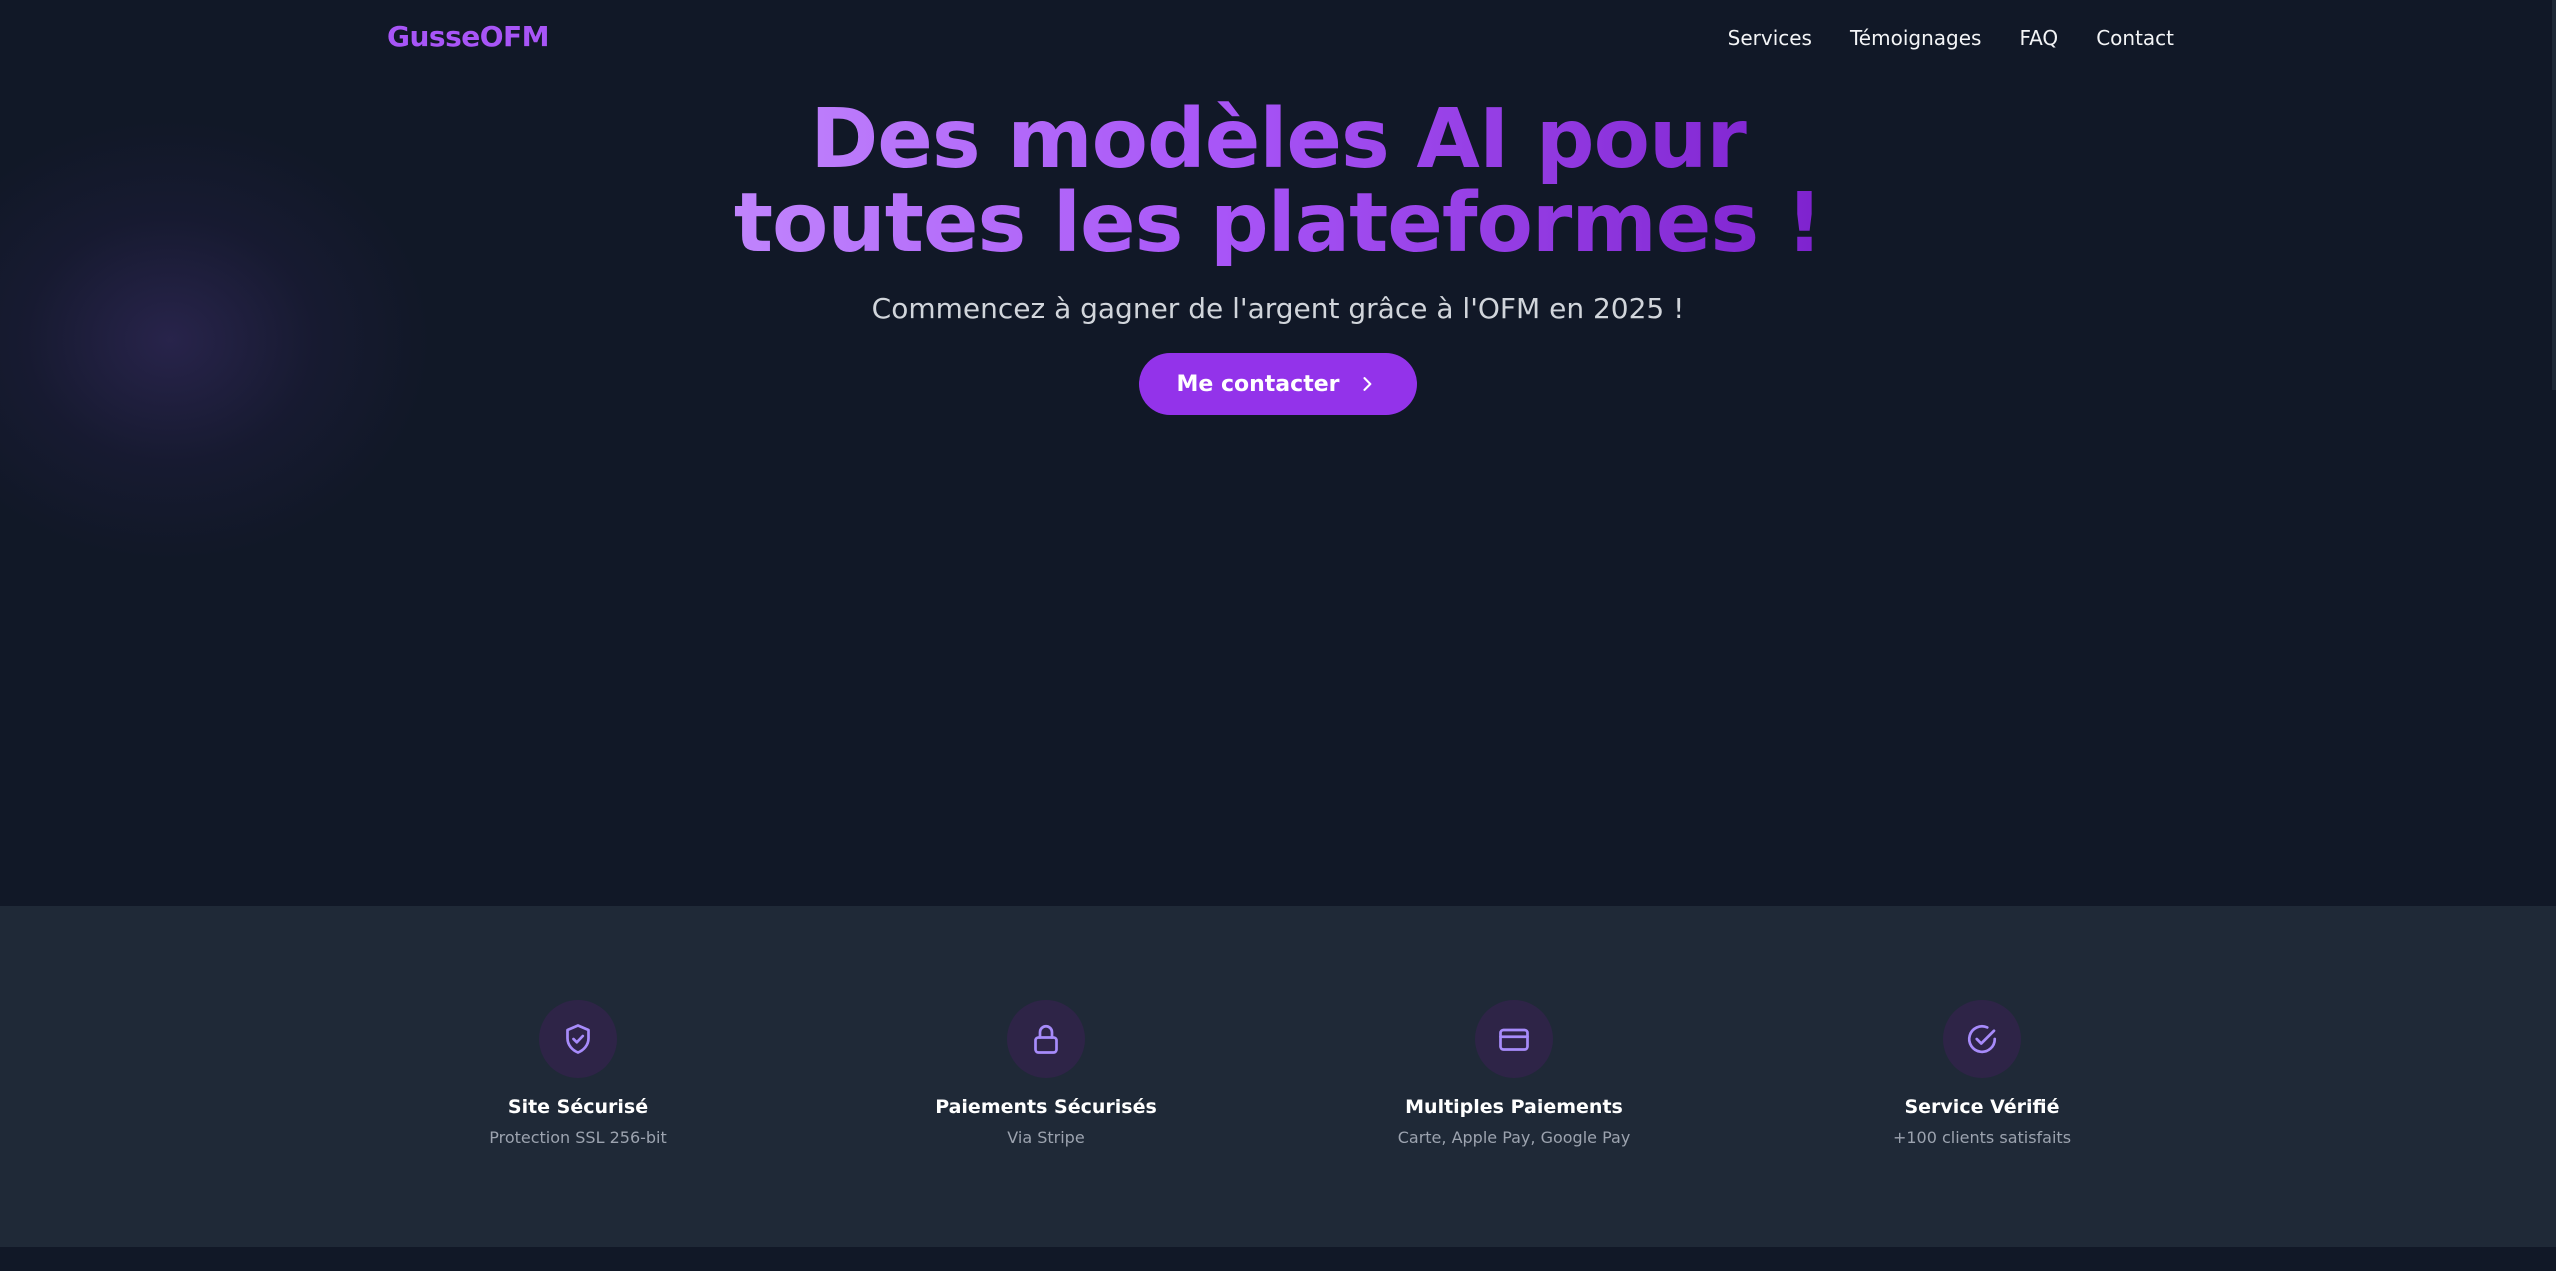 The width and height of the screenshot is (2556, 1271). I want to click on contact-button: Me contacter, so click(1278, 384).